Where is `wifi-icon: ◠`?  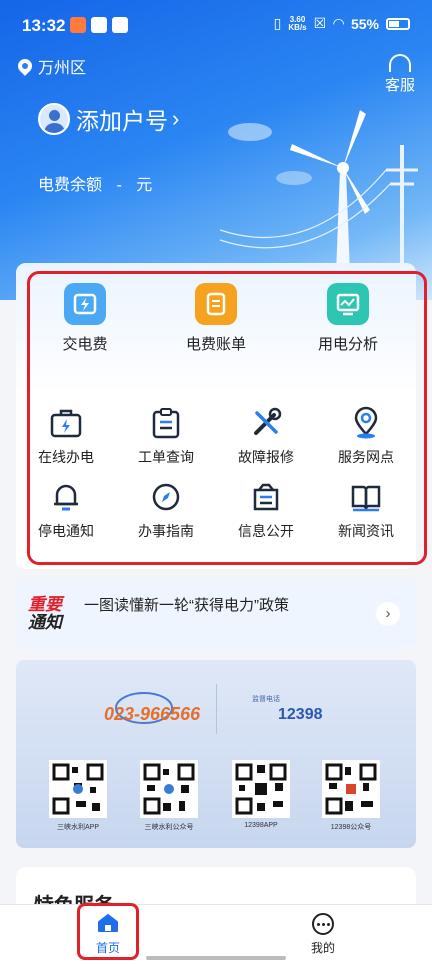 wifi-icon: ◠ is located at coordinates (338, 23).